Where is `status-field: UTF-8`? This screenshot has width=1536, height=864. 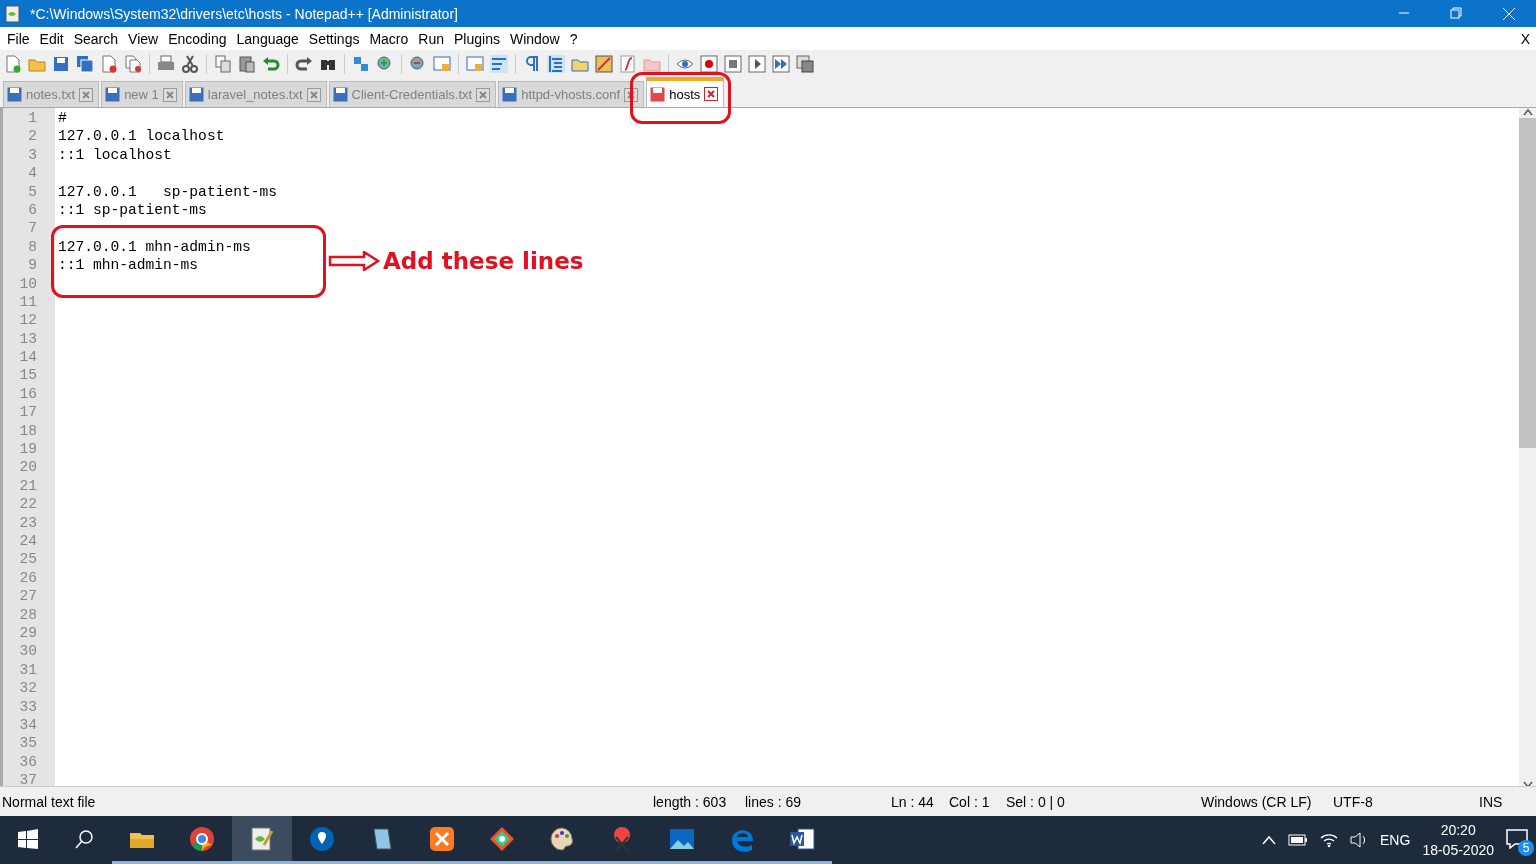 status-field: UTF-8 is located at coordinates (1402, 801).